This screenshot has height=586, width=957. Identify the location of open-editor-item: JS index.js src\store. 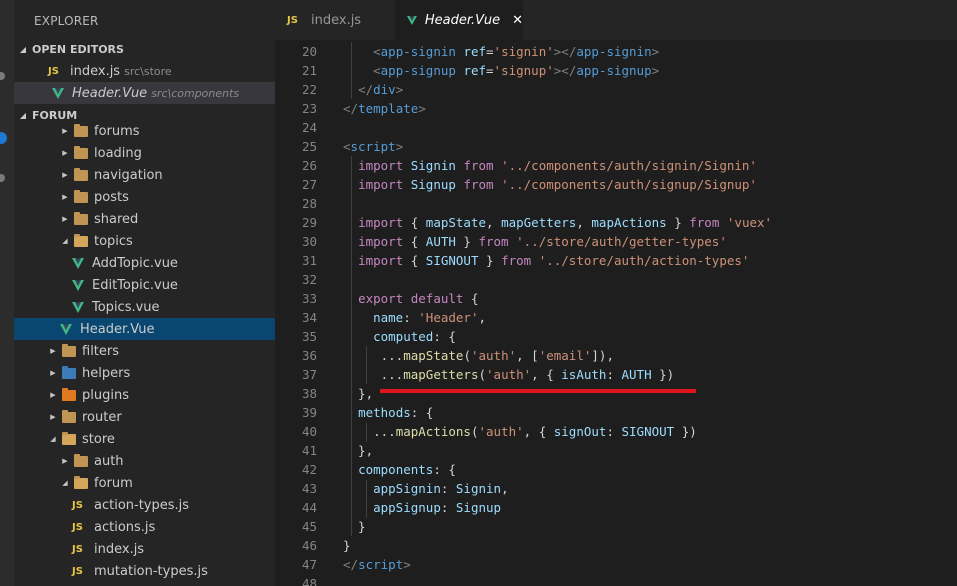
(144, 71).